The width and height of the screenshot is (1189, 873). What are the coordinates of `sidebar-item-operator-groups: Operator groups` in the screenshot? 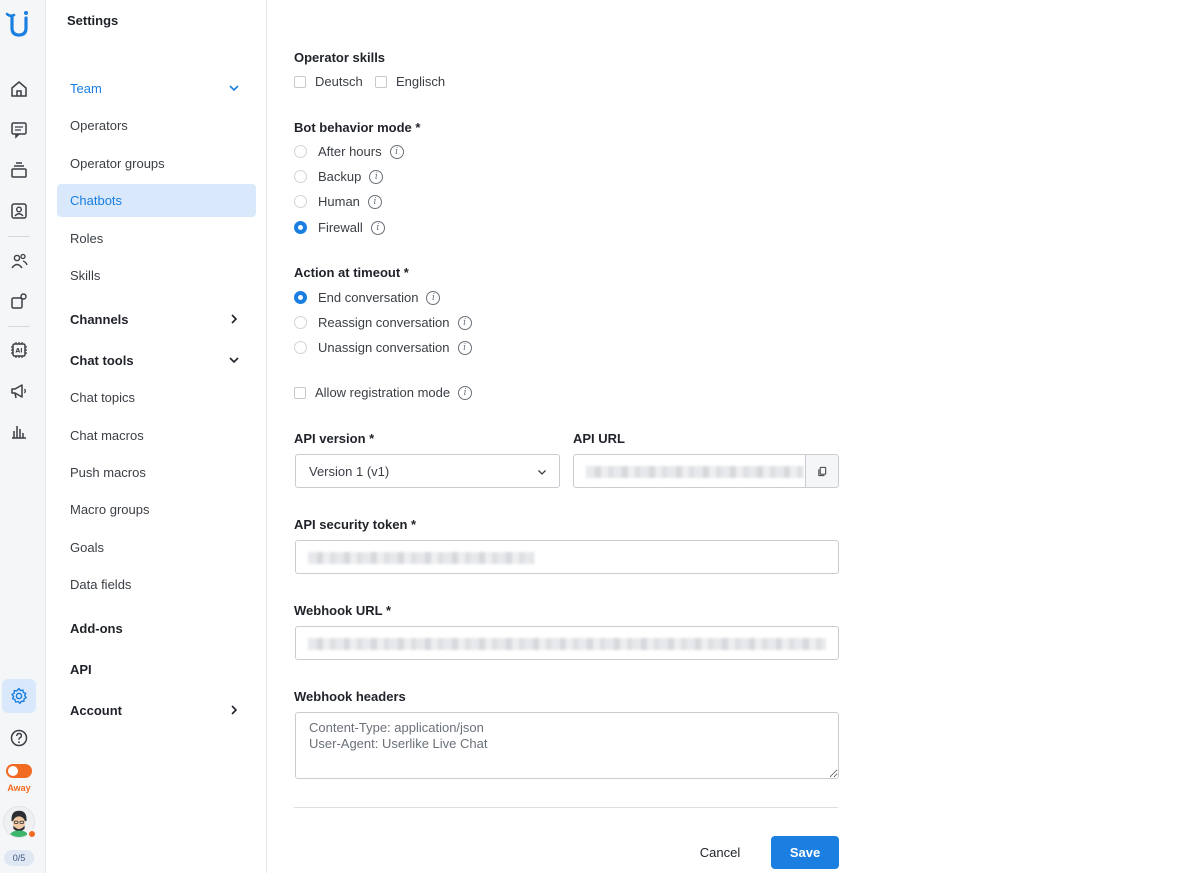 It's located at (156, 163).